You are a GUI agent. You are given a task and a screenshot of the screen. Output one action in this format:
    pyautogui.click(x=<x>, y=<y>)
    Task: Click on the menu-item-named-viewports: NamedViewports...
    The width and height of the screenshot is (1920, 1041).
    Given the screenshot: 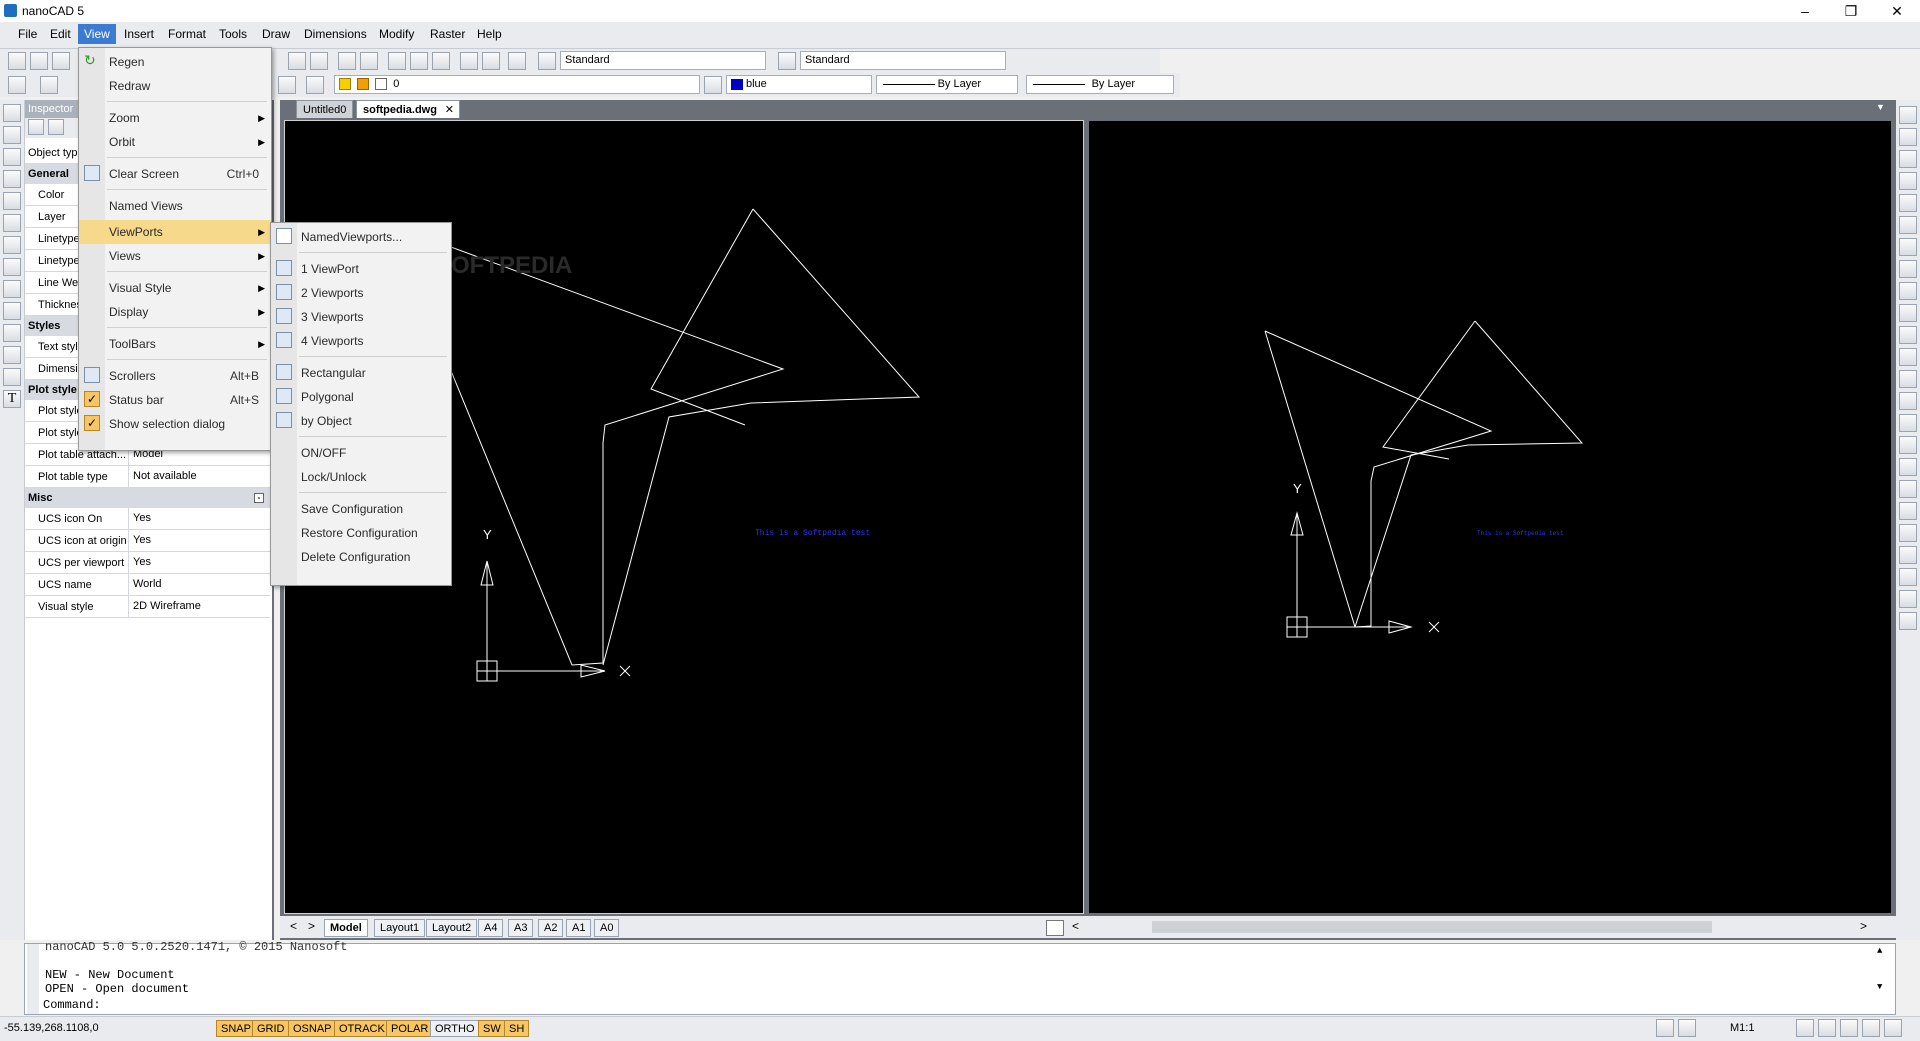 What is the action you would take?
    pyautogui.click(x=361, y=237)
    